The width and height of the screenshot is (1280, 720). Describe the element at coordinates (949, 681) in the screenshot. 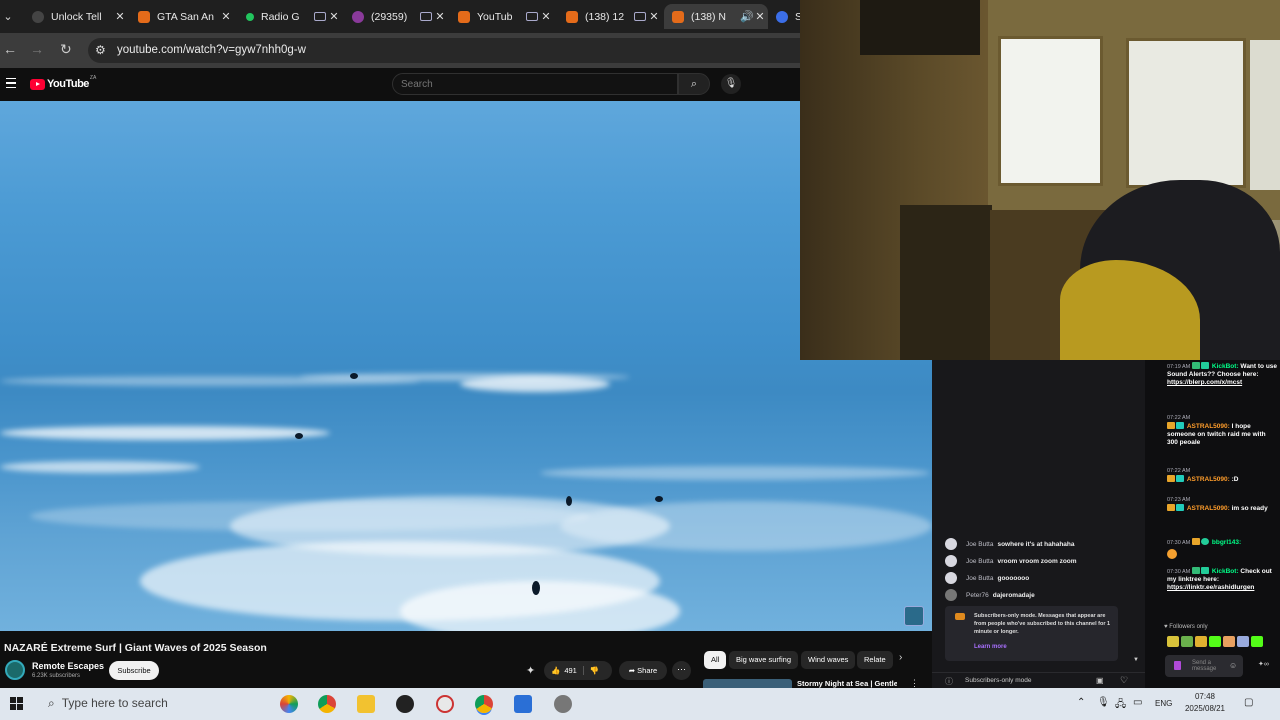

I see `info-icon: ⓘ` at that location.